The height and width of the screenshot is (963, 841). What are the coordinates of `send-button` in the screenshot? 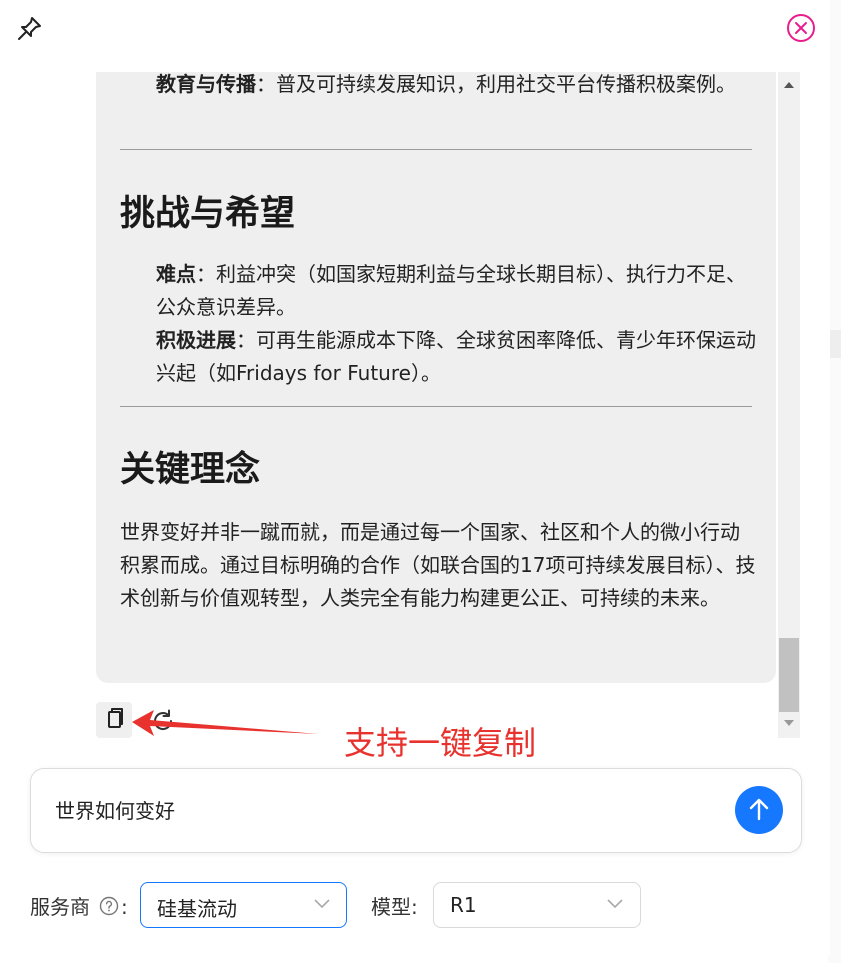 It's located at (759, 810).